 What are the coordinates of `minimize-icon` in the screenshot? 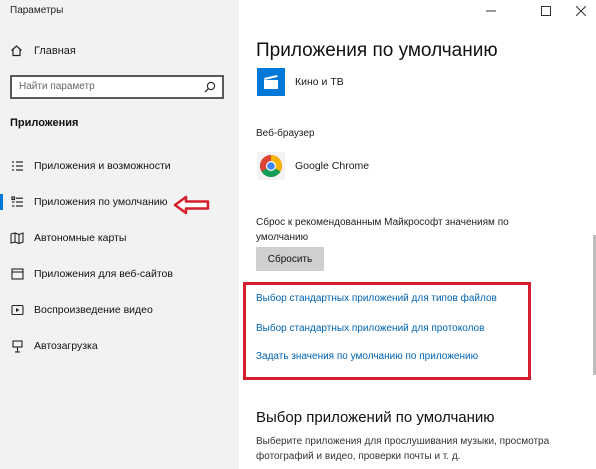 It's located at (491, 11).